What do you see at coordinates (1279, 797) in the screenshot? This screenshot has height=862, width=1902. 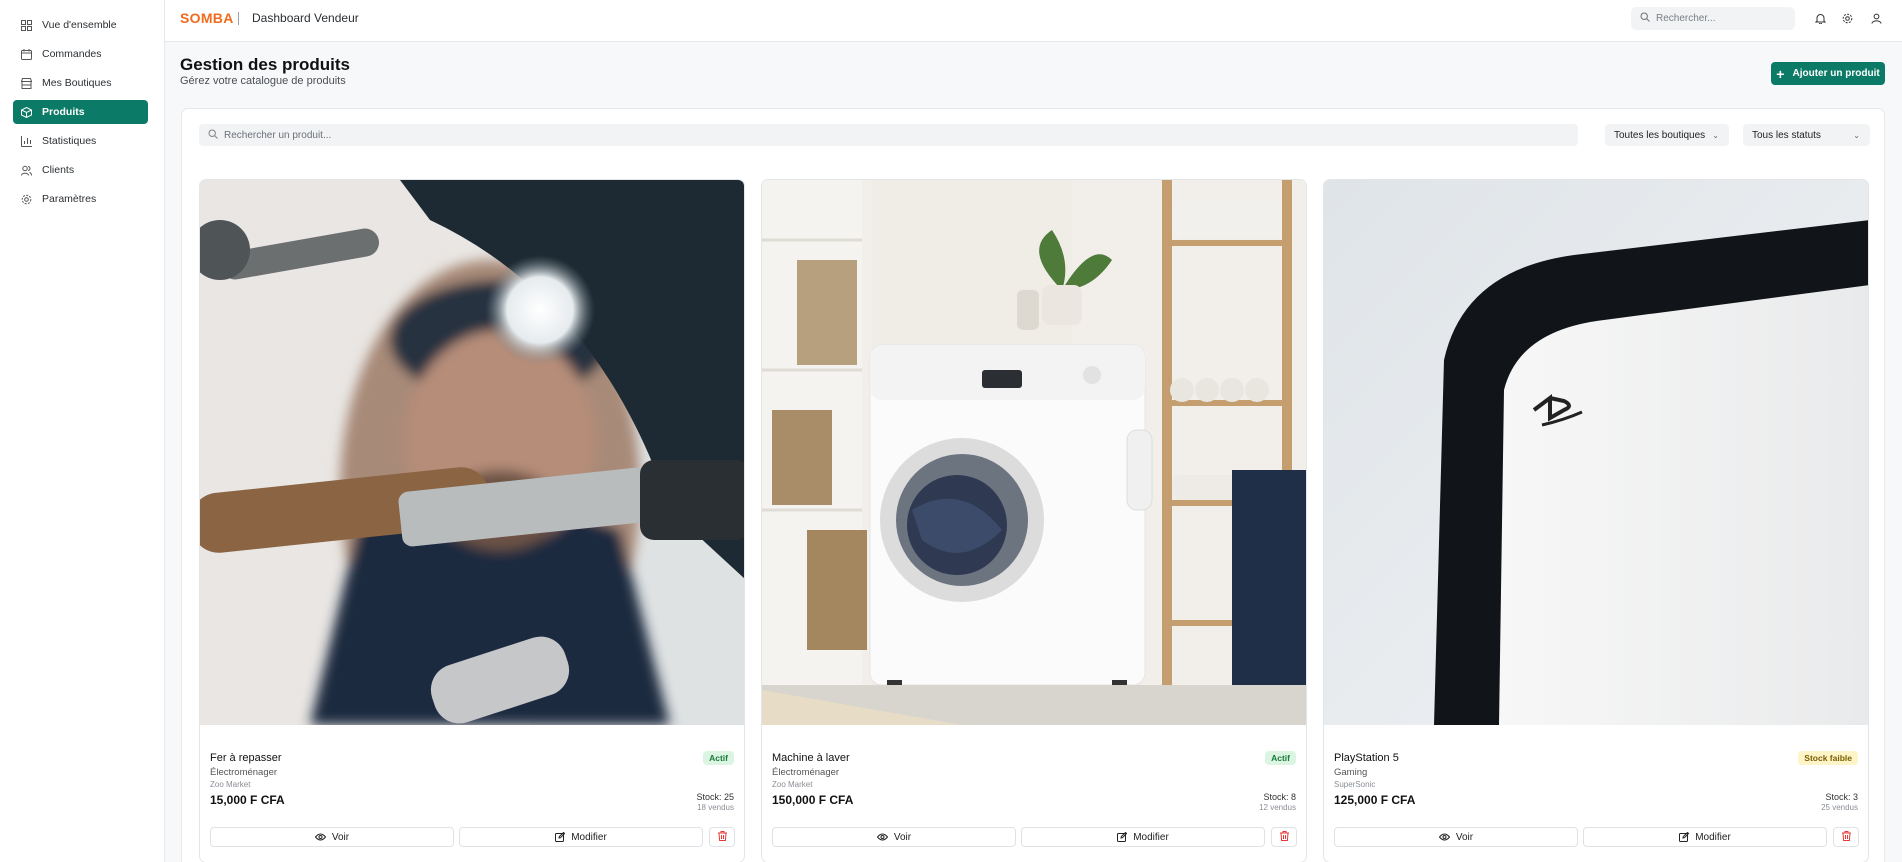 I see `product-stock: Stock: 8` at bounding box center [1279, 797].